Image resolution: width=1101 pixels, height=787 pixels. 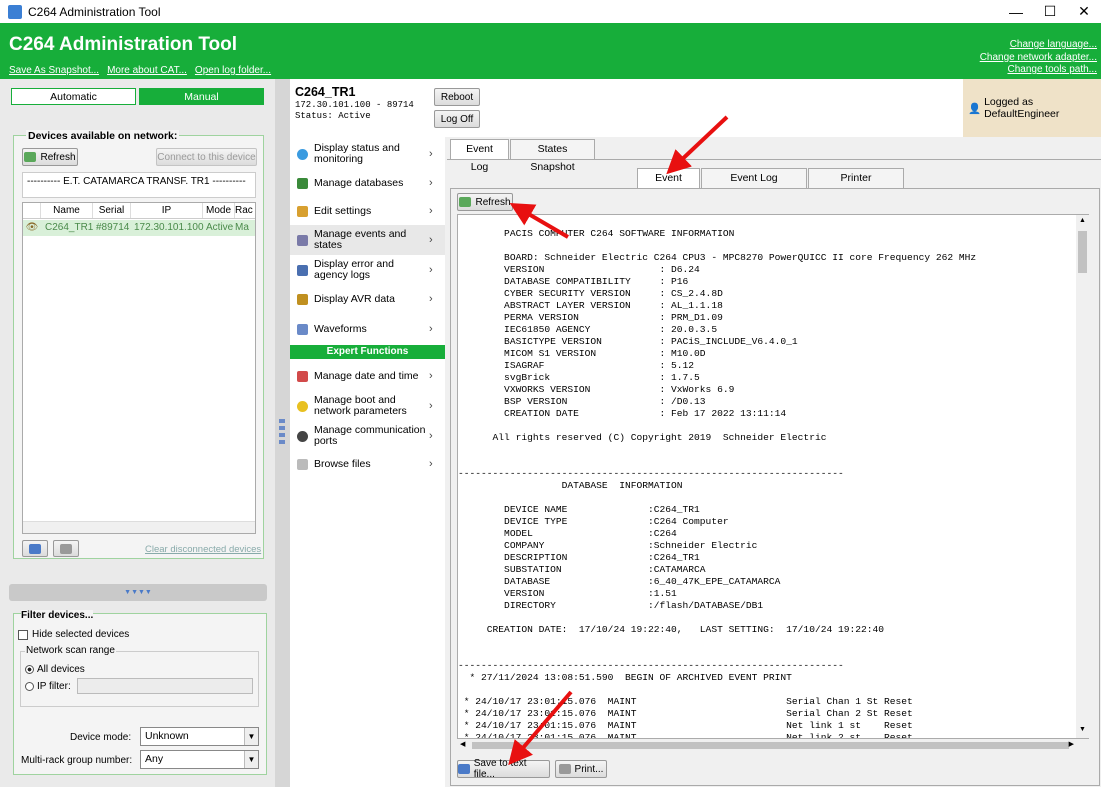 I want to click on menu-communication-ports: Manage communication ports ›, so click(x=367, y=436).